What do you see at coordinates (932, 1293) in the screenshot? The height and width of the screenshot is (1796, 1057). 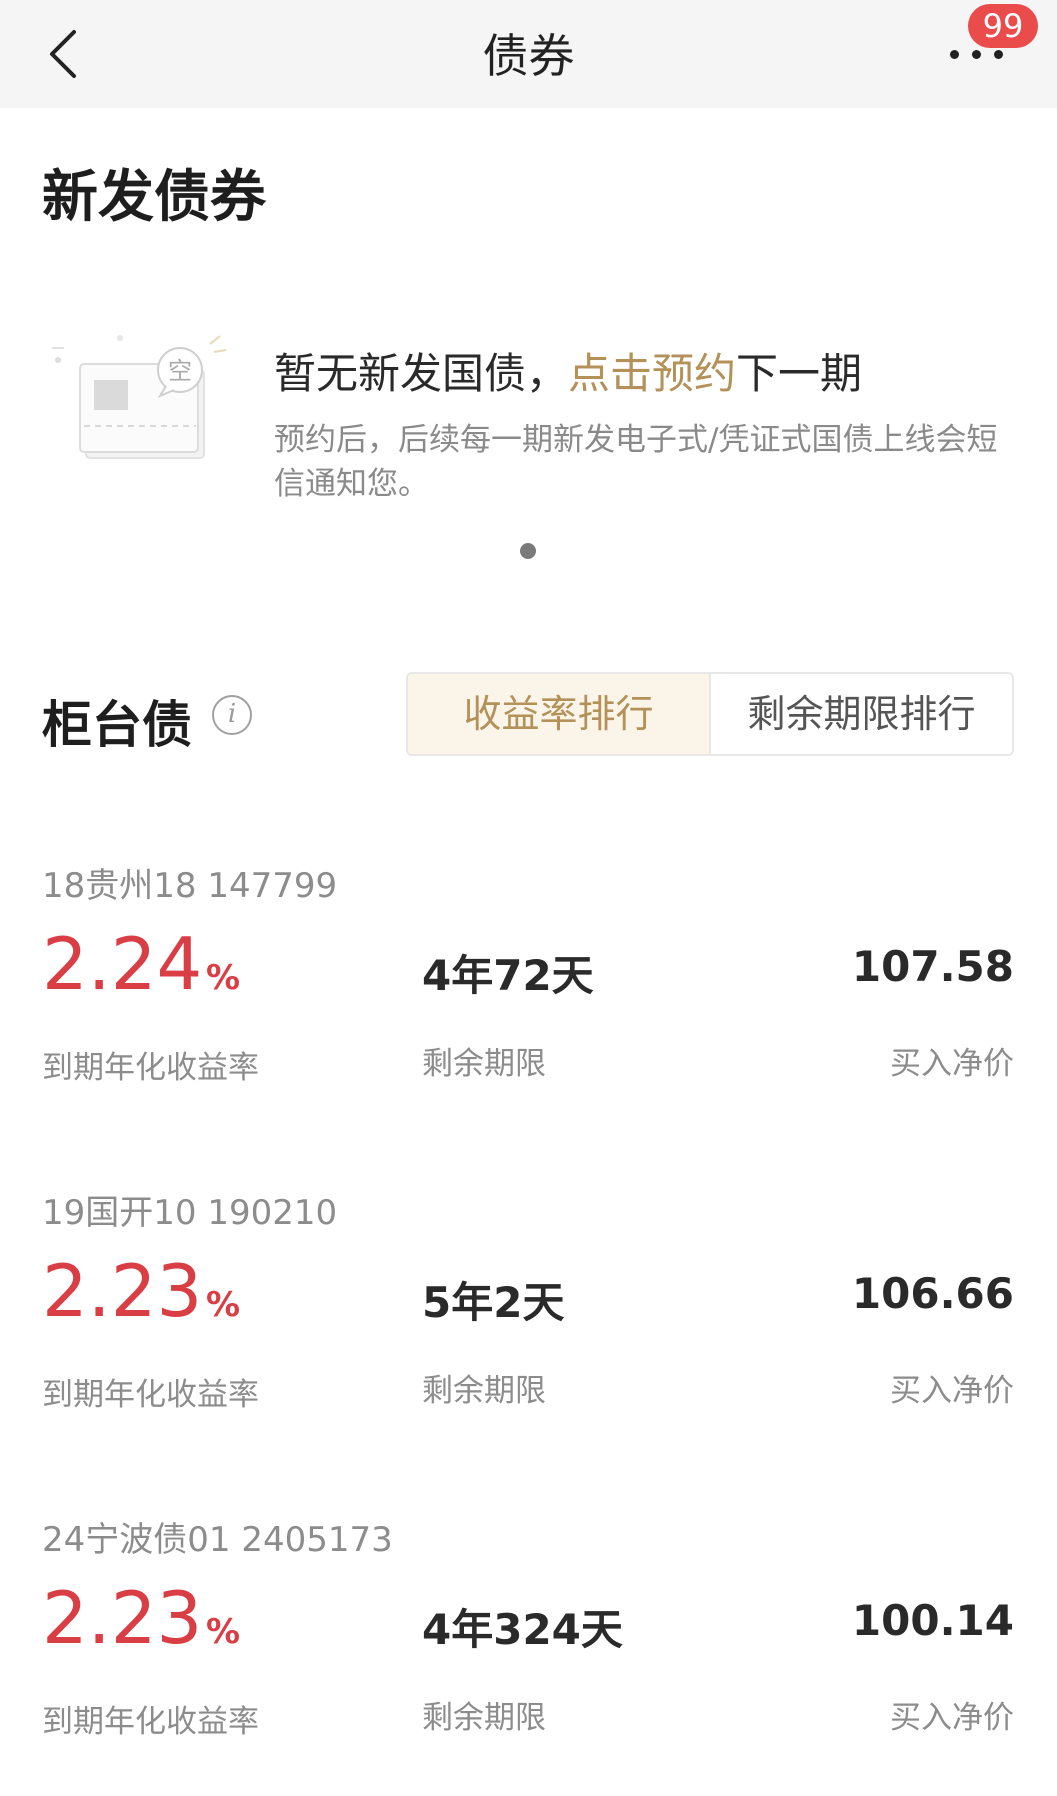 I see `bond-net-price: 106.66` at bounding box center [932, 1293].